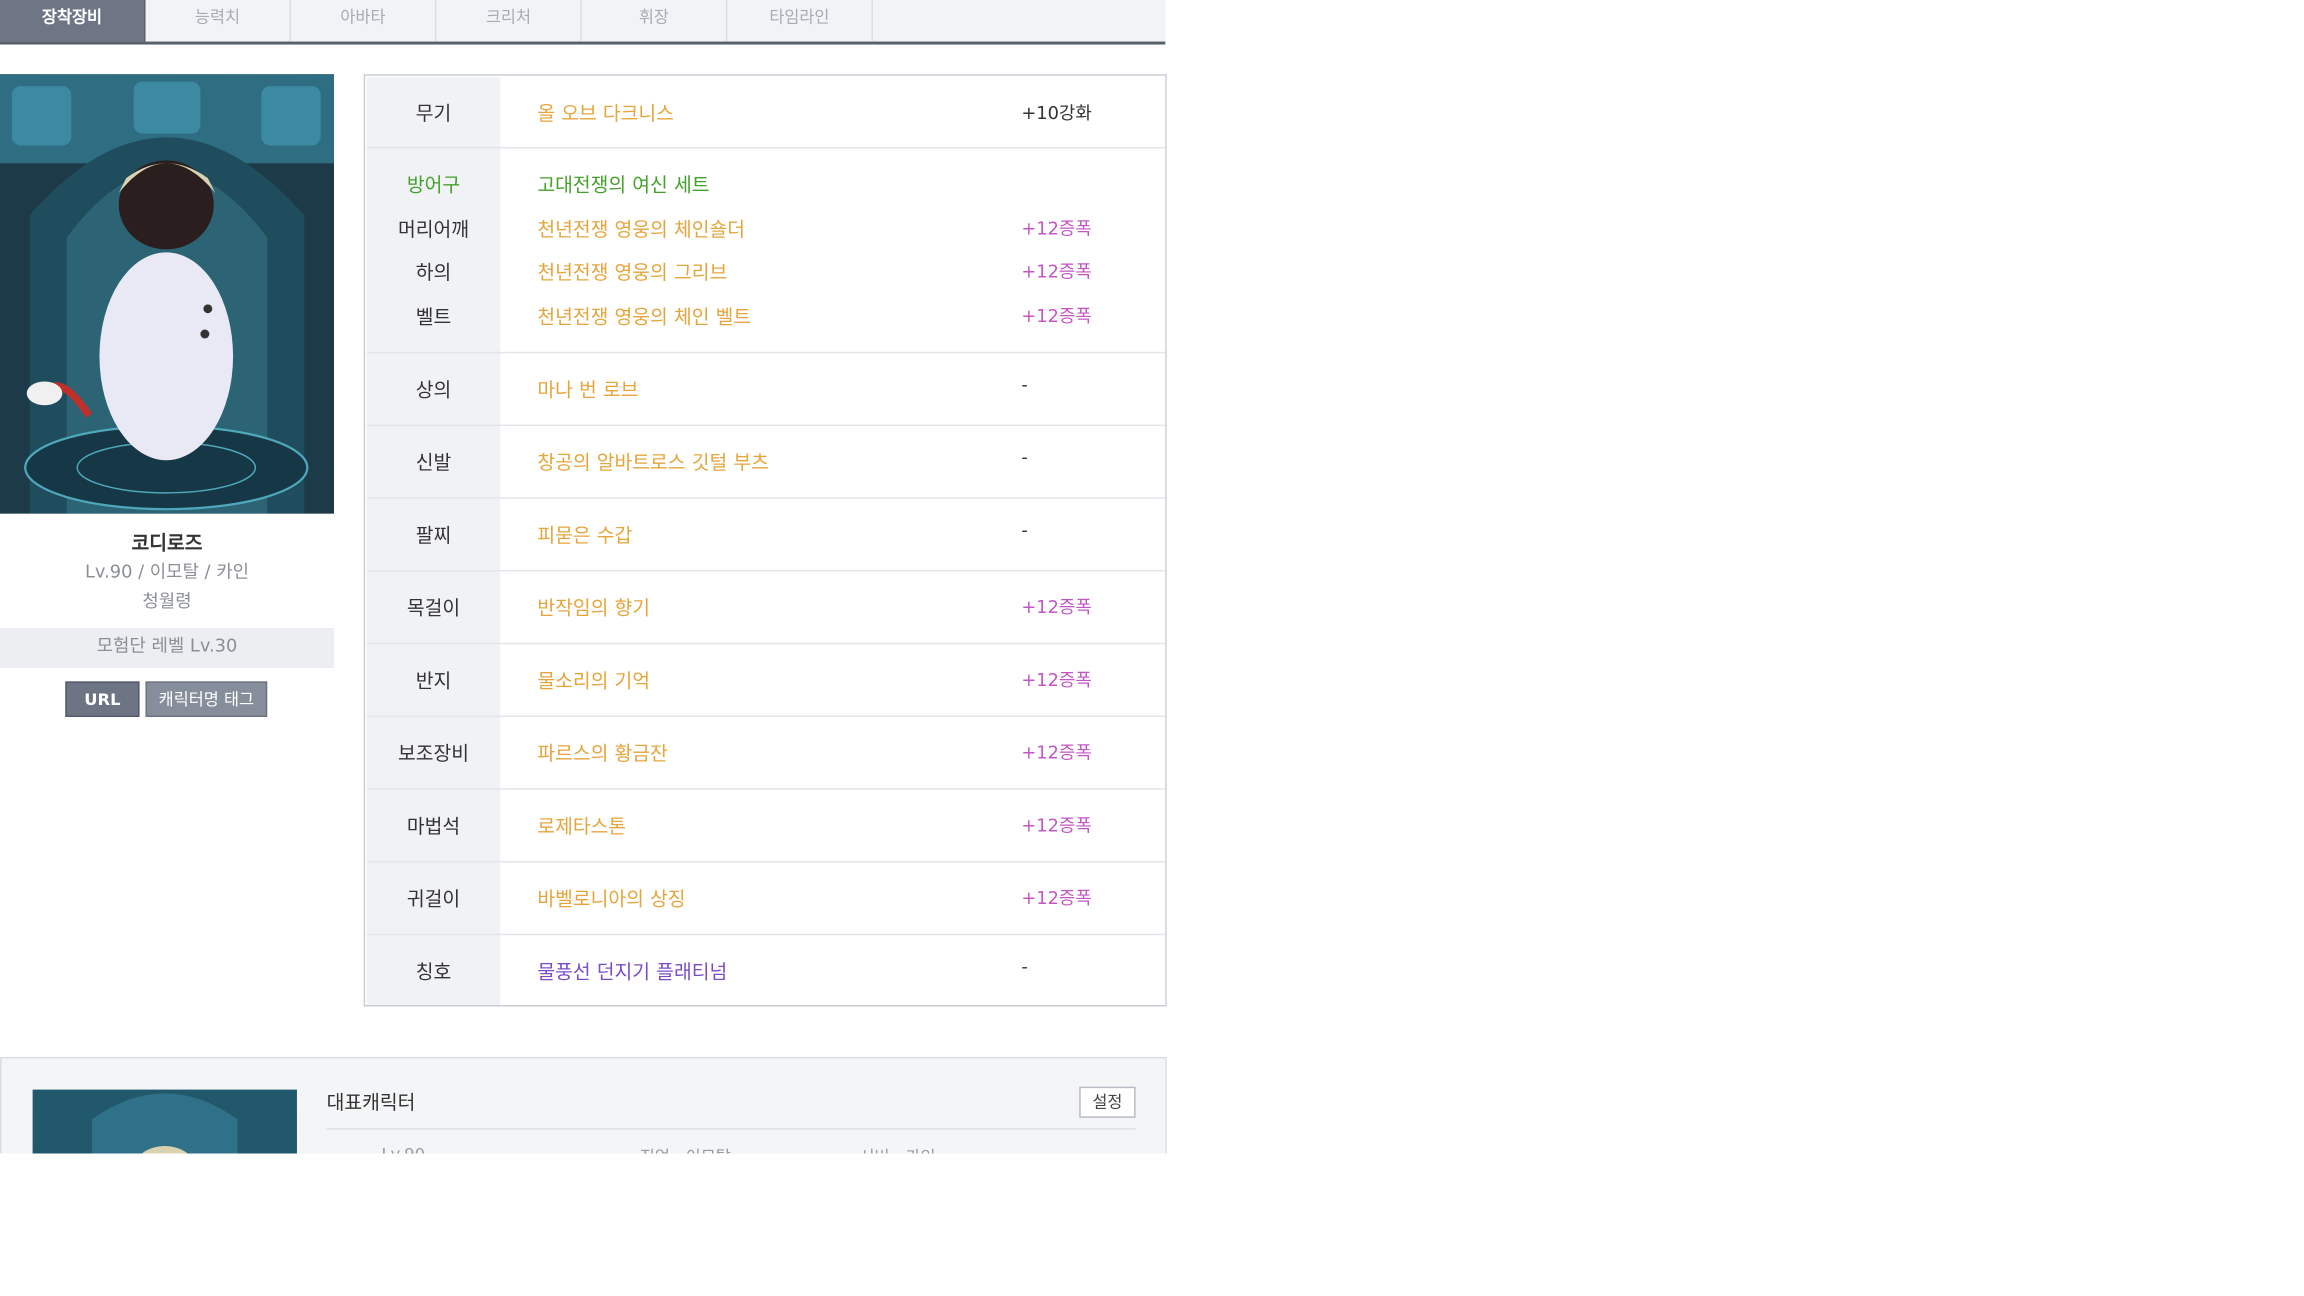 This screenshot has height=1296, width=2304. I want to click on character-portrait, so click(167, 294).